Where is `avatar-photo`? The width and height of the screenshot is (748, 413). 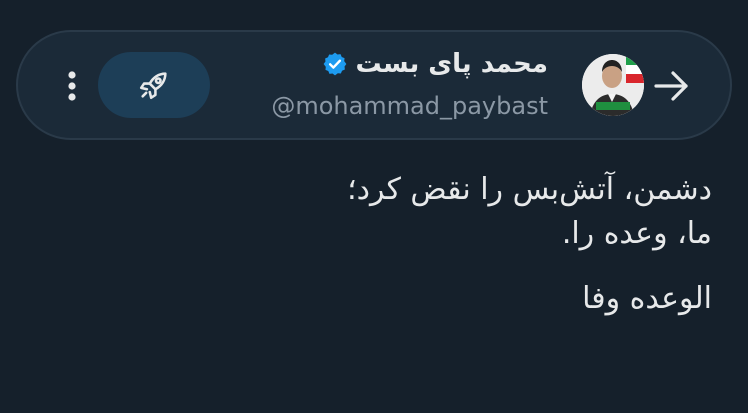
avatar-photo is located at coordinates (613, 85).